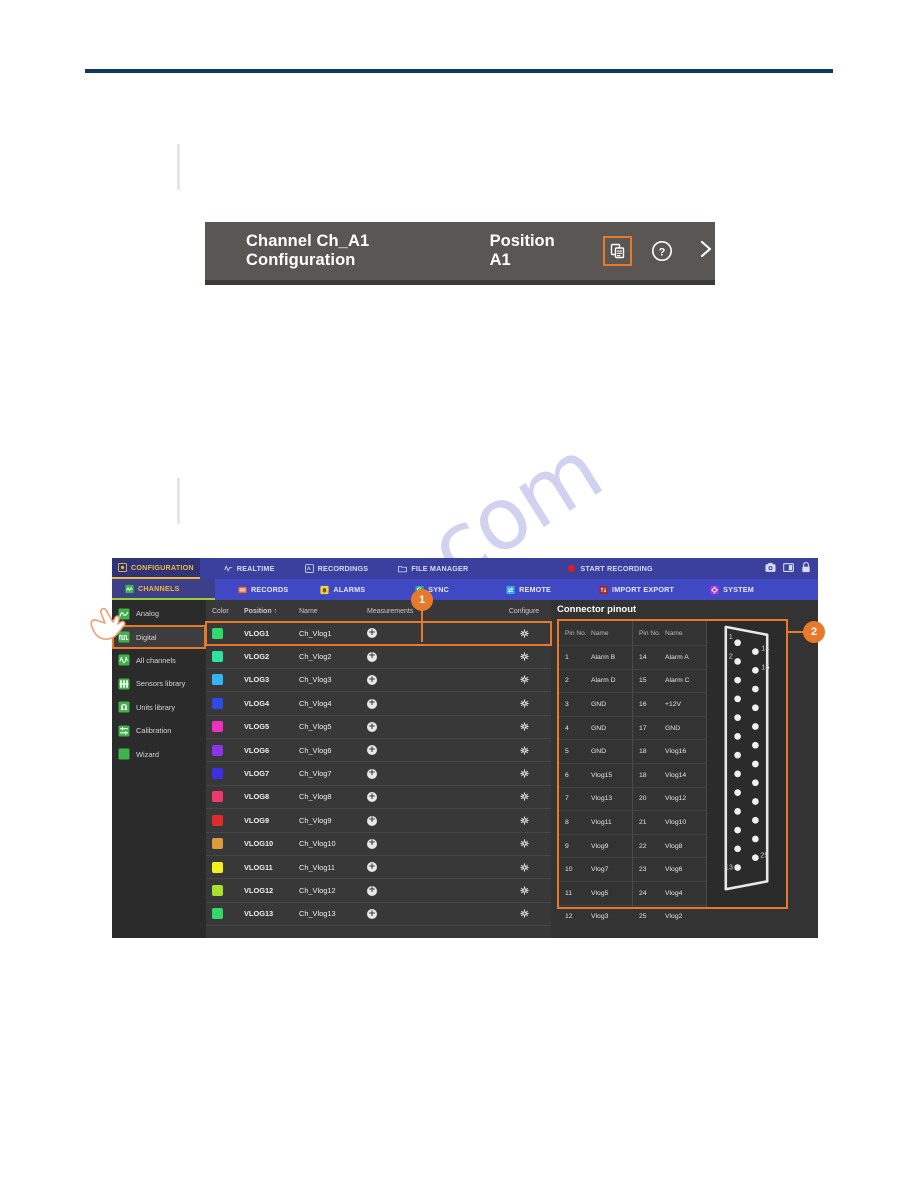 This screenshot has width=918, height=1188. What do you see at coordinates (337, 568) in the screenshot?
I see `nav-item-recordings: RECORDINGS` at bounding box center [337, 568].